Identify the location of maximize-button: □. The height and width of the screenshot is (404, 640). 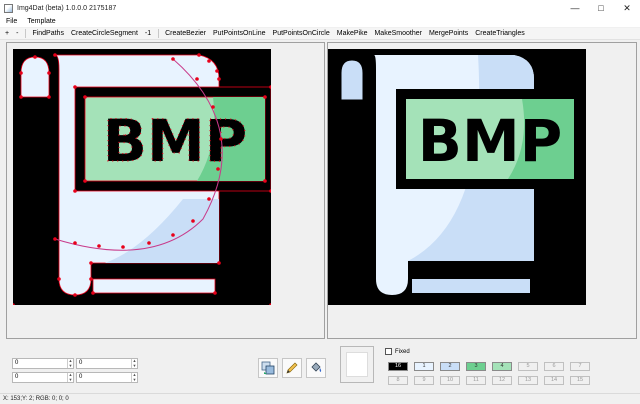
(601, 8).